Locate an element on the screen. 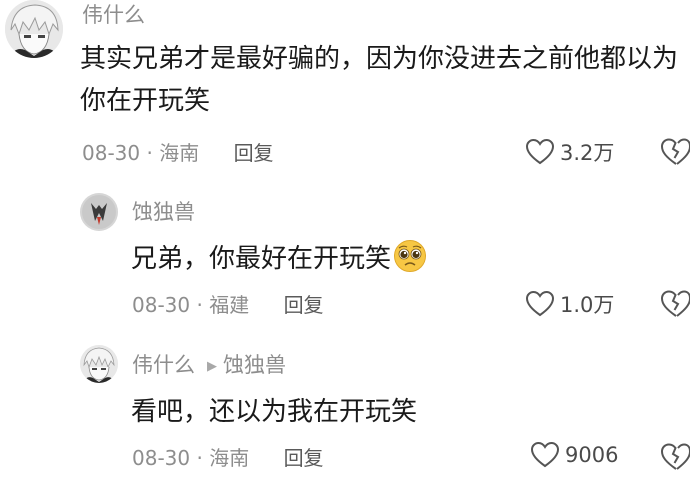 The height and width of the screenshot is (483, 690). comment-text: 兄弟，你最好在开玩笑 is located at coordinates (401, 259).